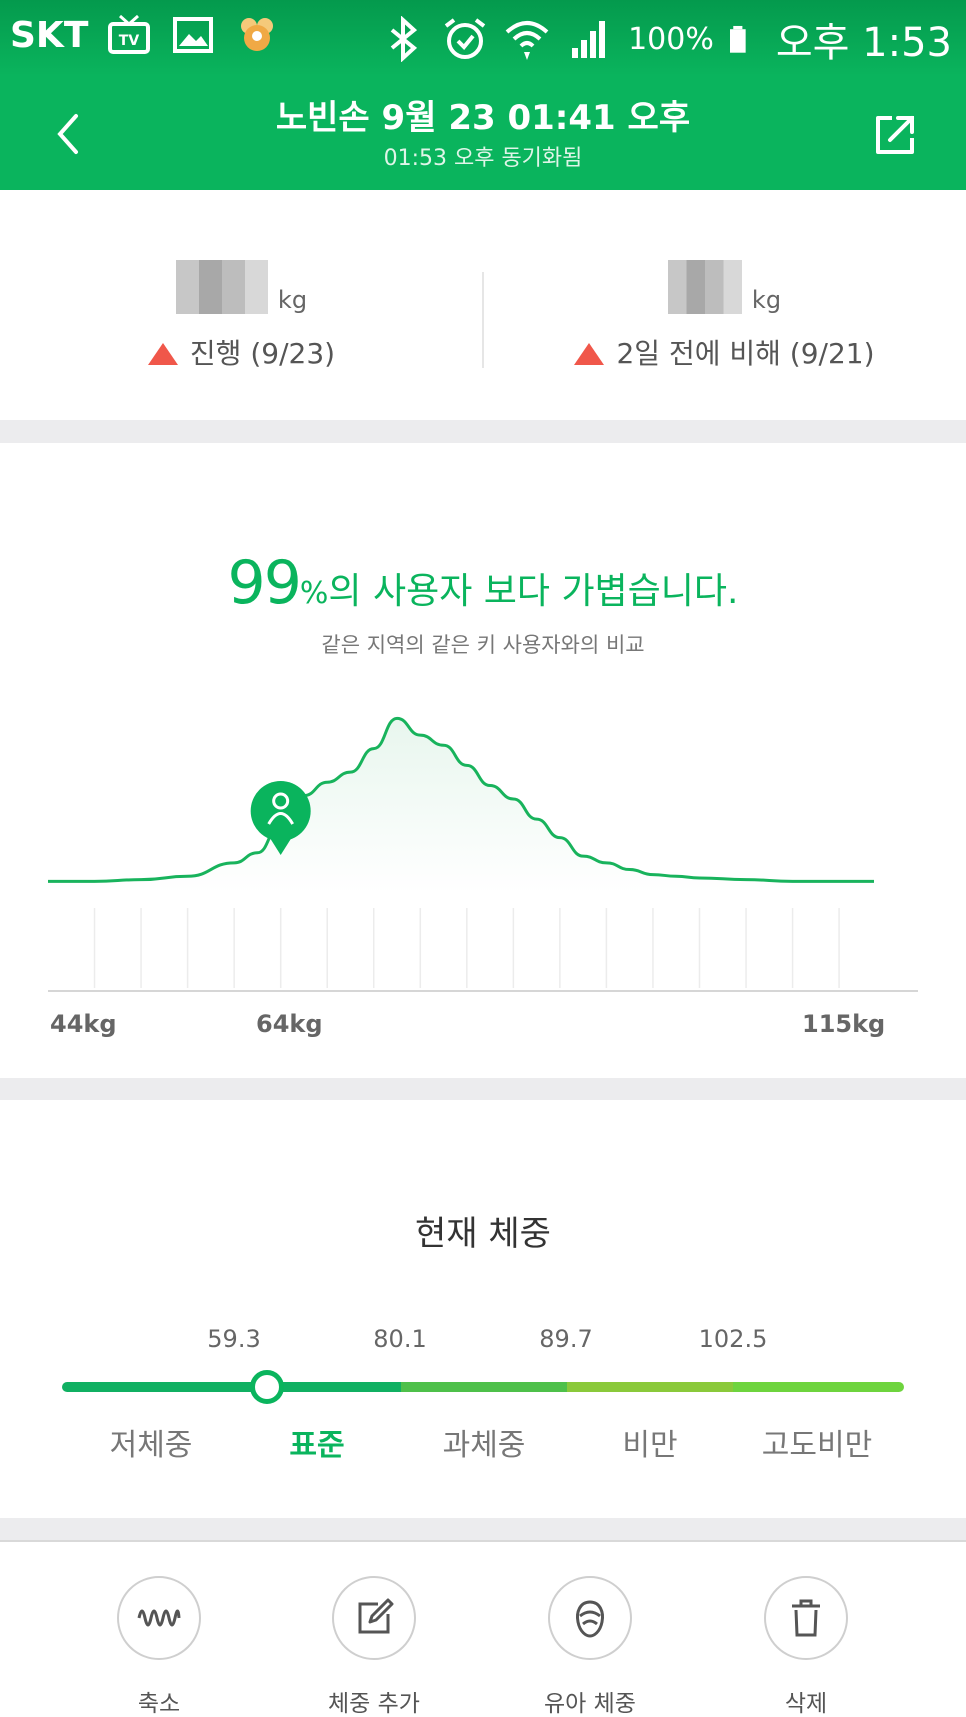  I want to click on status-bar: SKT TV 100% 오후 1:53, so click(483, 38).